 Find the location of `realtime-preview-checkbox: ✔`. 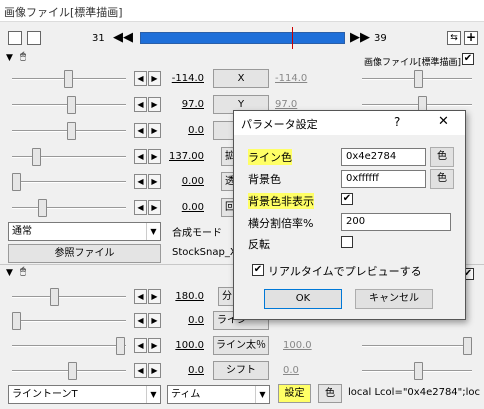

realtime-preview-checkbox: ✔ is located at coordinates (258, 270).